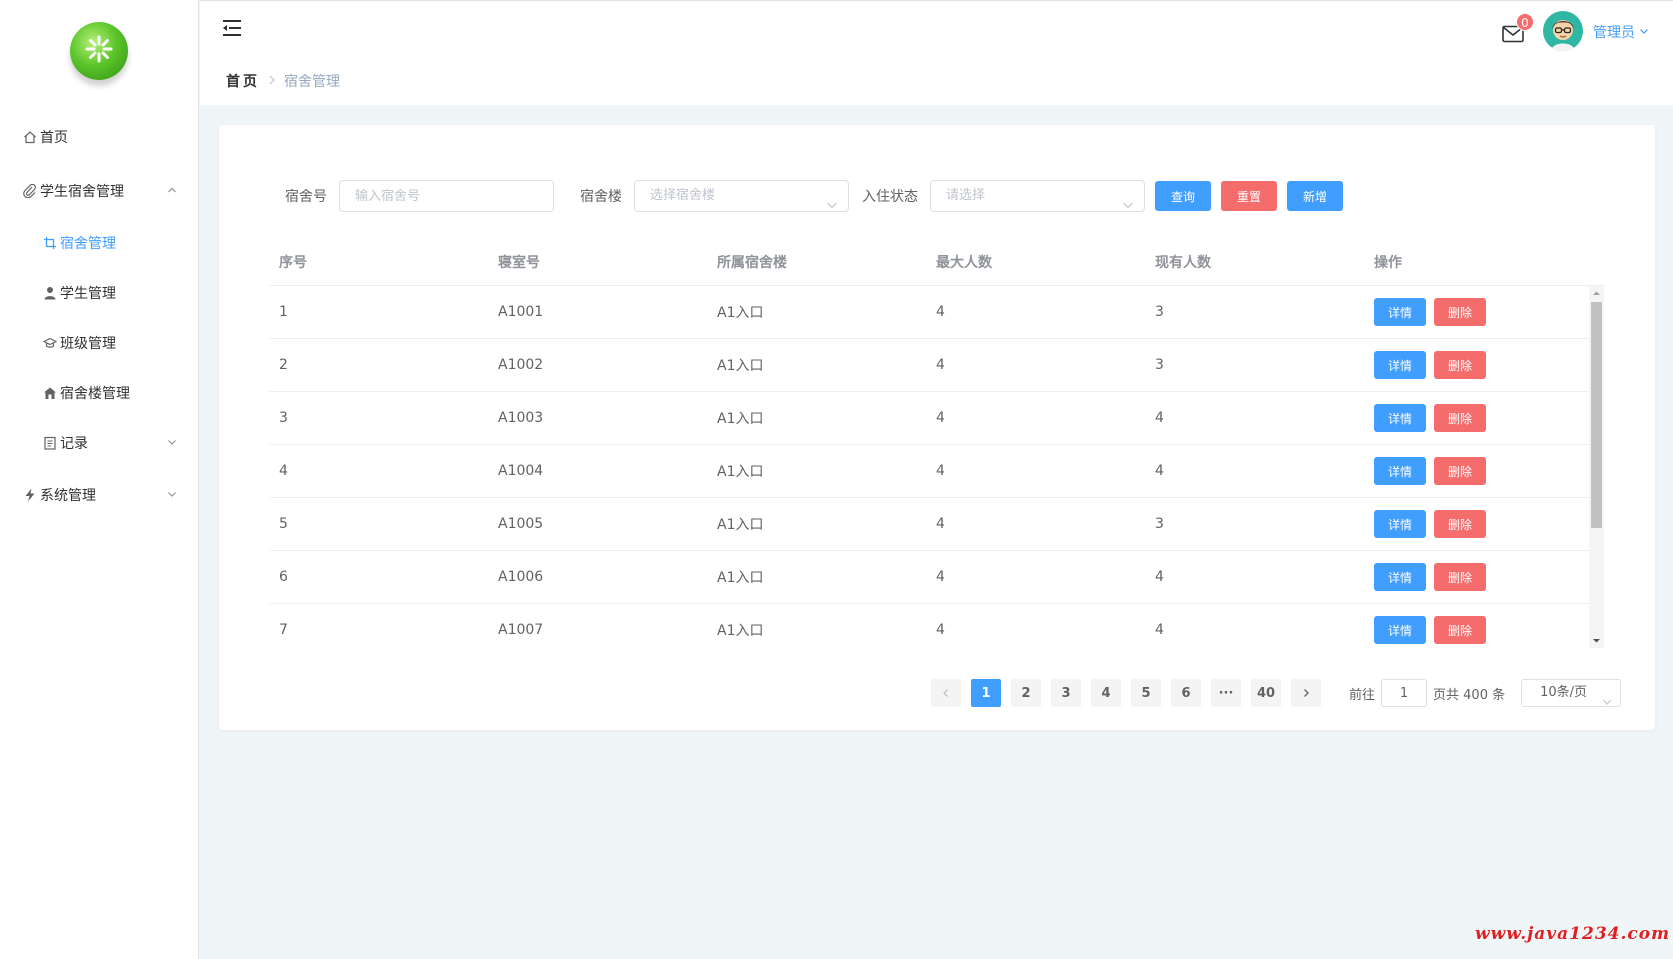  I want to click on table-cell: 7, so click(283, 630).